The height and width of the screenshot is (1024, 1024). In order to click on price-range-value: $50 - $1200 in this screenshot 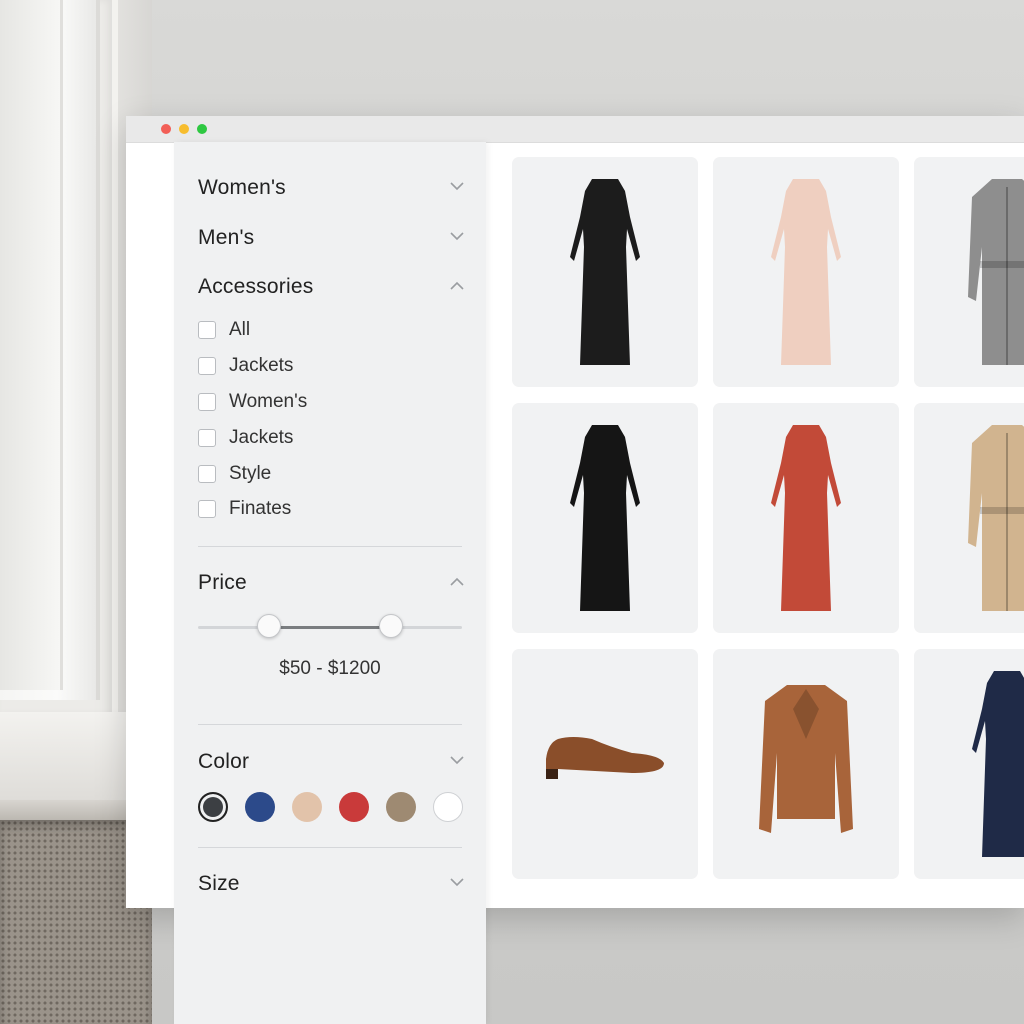, I will do `click(330, 668)`.